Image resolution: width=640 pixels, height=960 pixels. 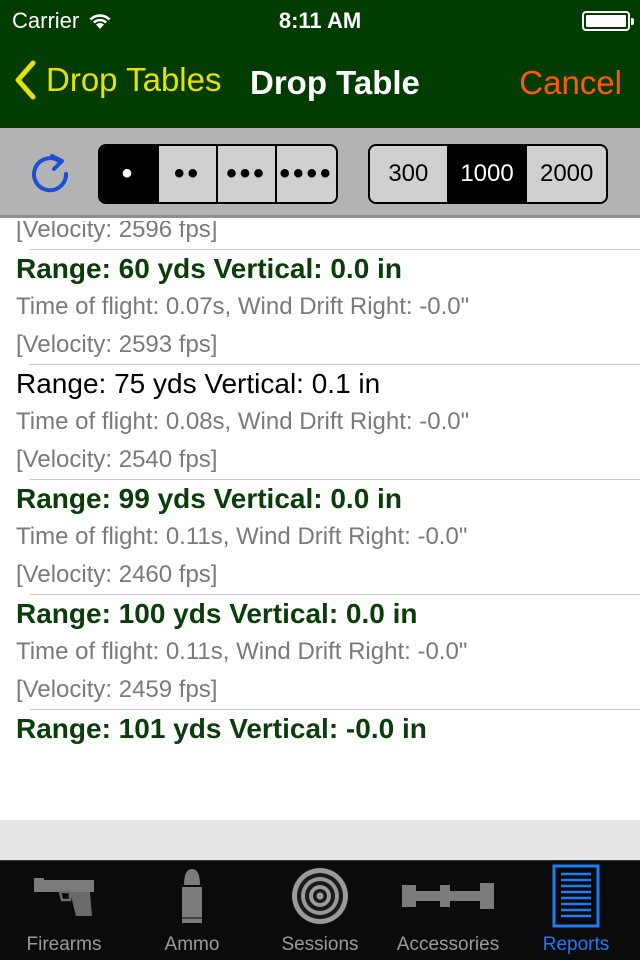 I want to click on chevron-left-icon, so click(x=25, y=80).